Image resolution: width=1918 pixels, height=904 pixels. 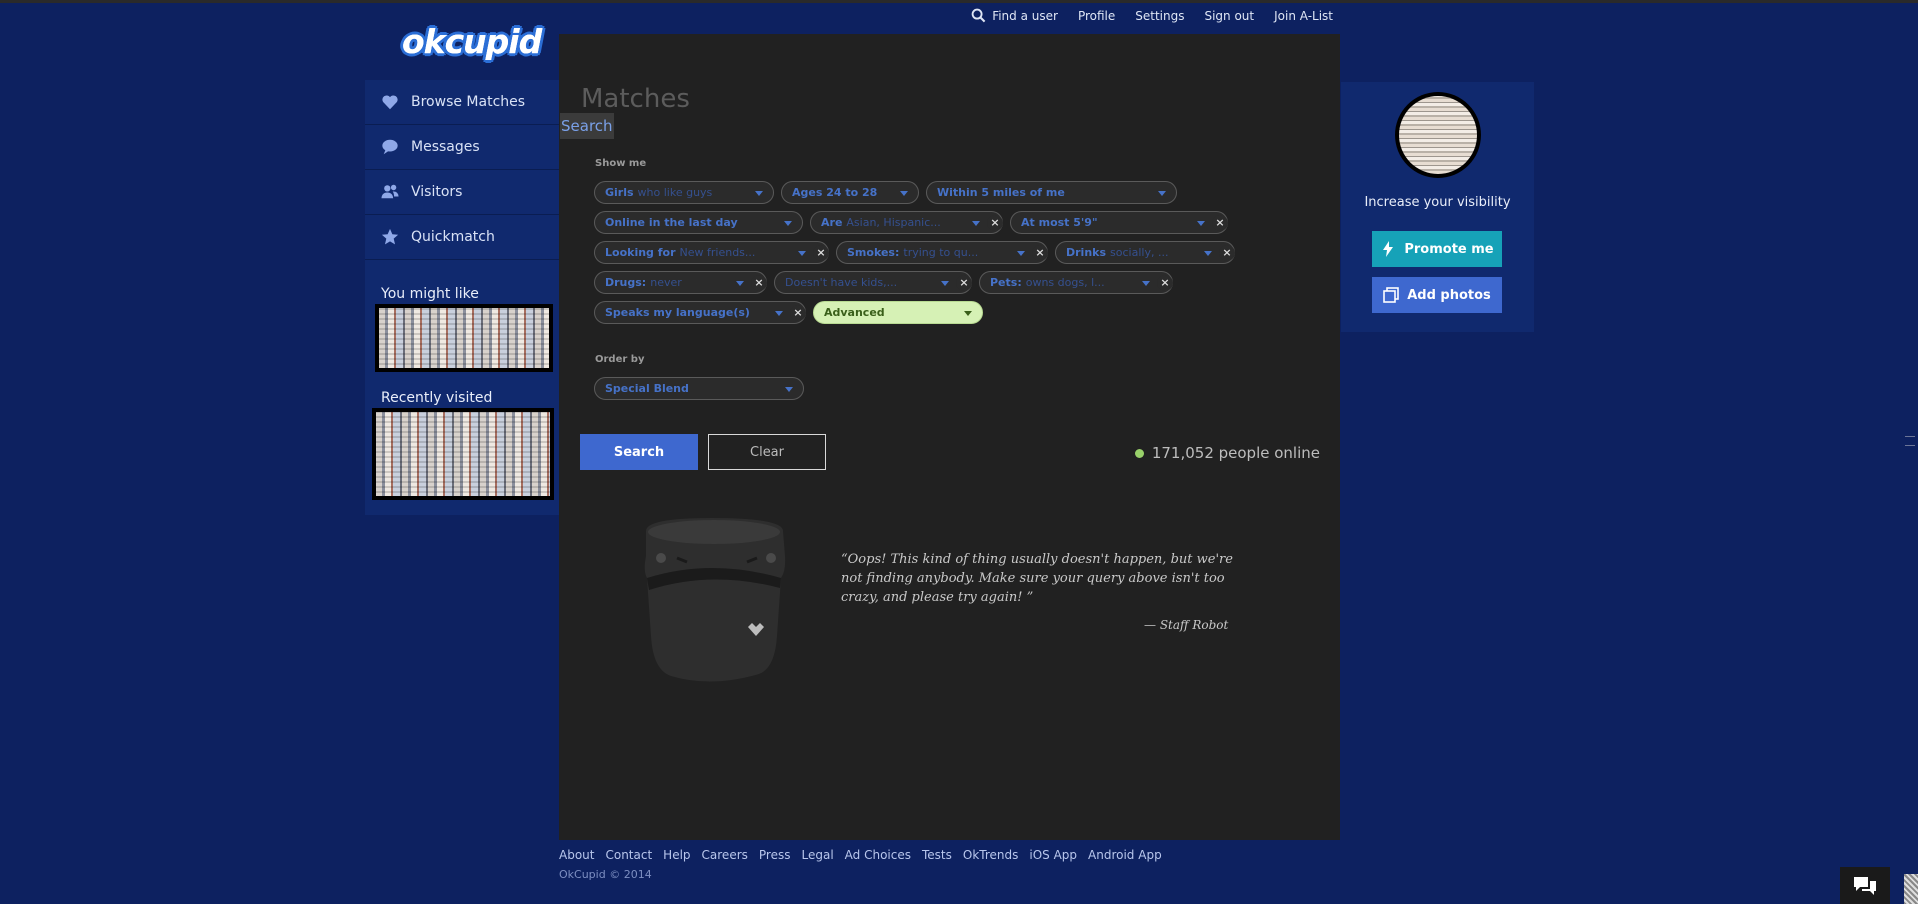 I want to click on sidebar-item-messages: Messages, so click(x=462, y=147).